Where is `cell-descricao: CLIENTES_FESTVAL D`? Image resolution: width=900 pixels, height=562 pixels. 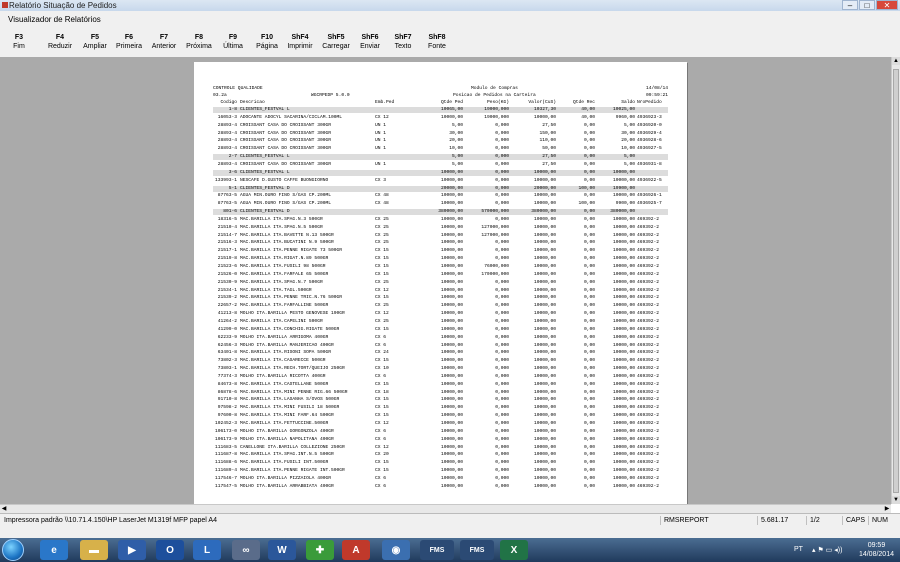
cell-descricao: CLIENTES_FESTVAL D is located at coordinates (265, 188).